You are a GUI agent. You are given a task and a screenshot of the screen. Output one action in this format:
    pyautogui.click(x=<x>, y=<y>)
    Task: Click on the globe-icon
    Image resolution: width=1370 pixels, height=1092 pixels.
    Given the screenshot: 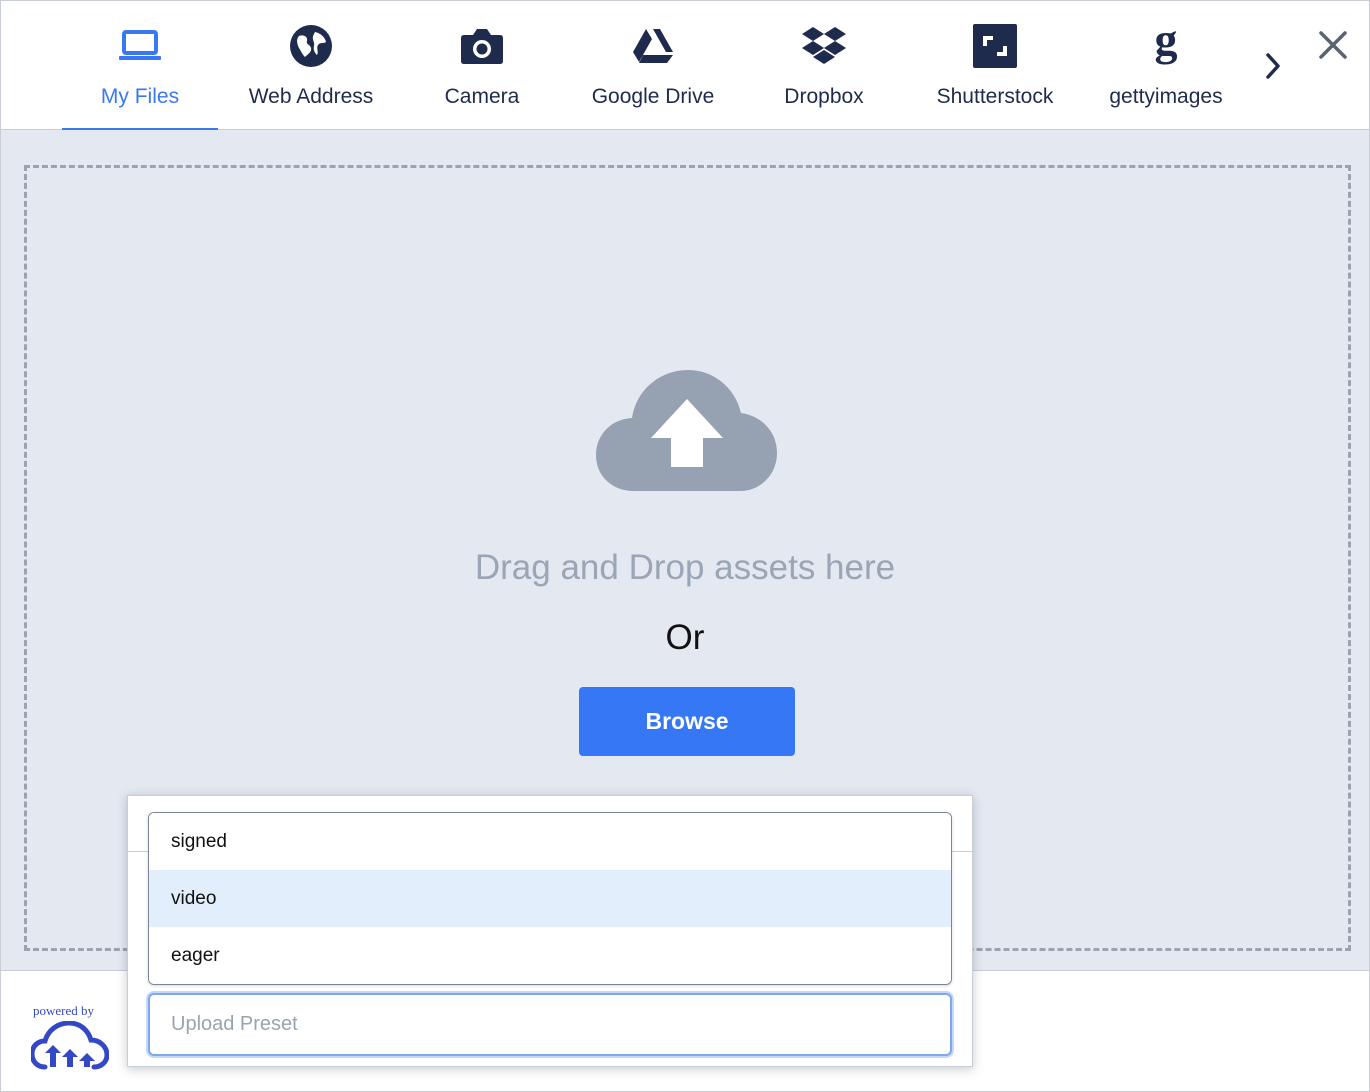 What is the action you would take?
    pyautogui.click(x=311, y=46)
    